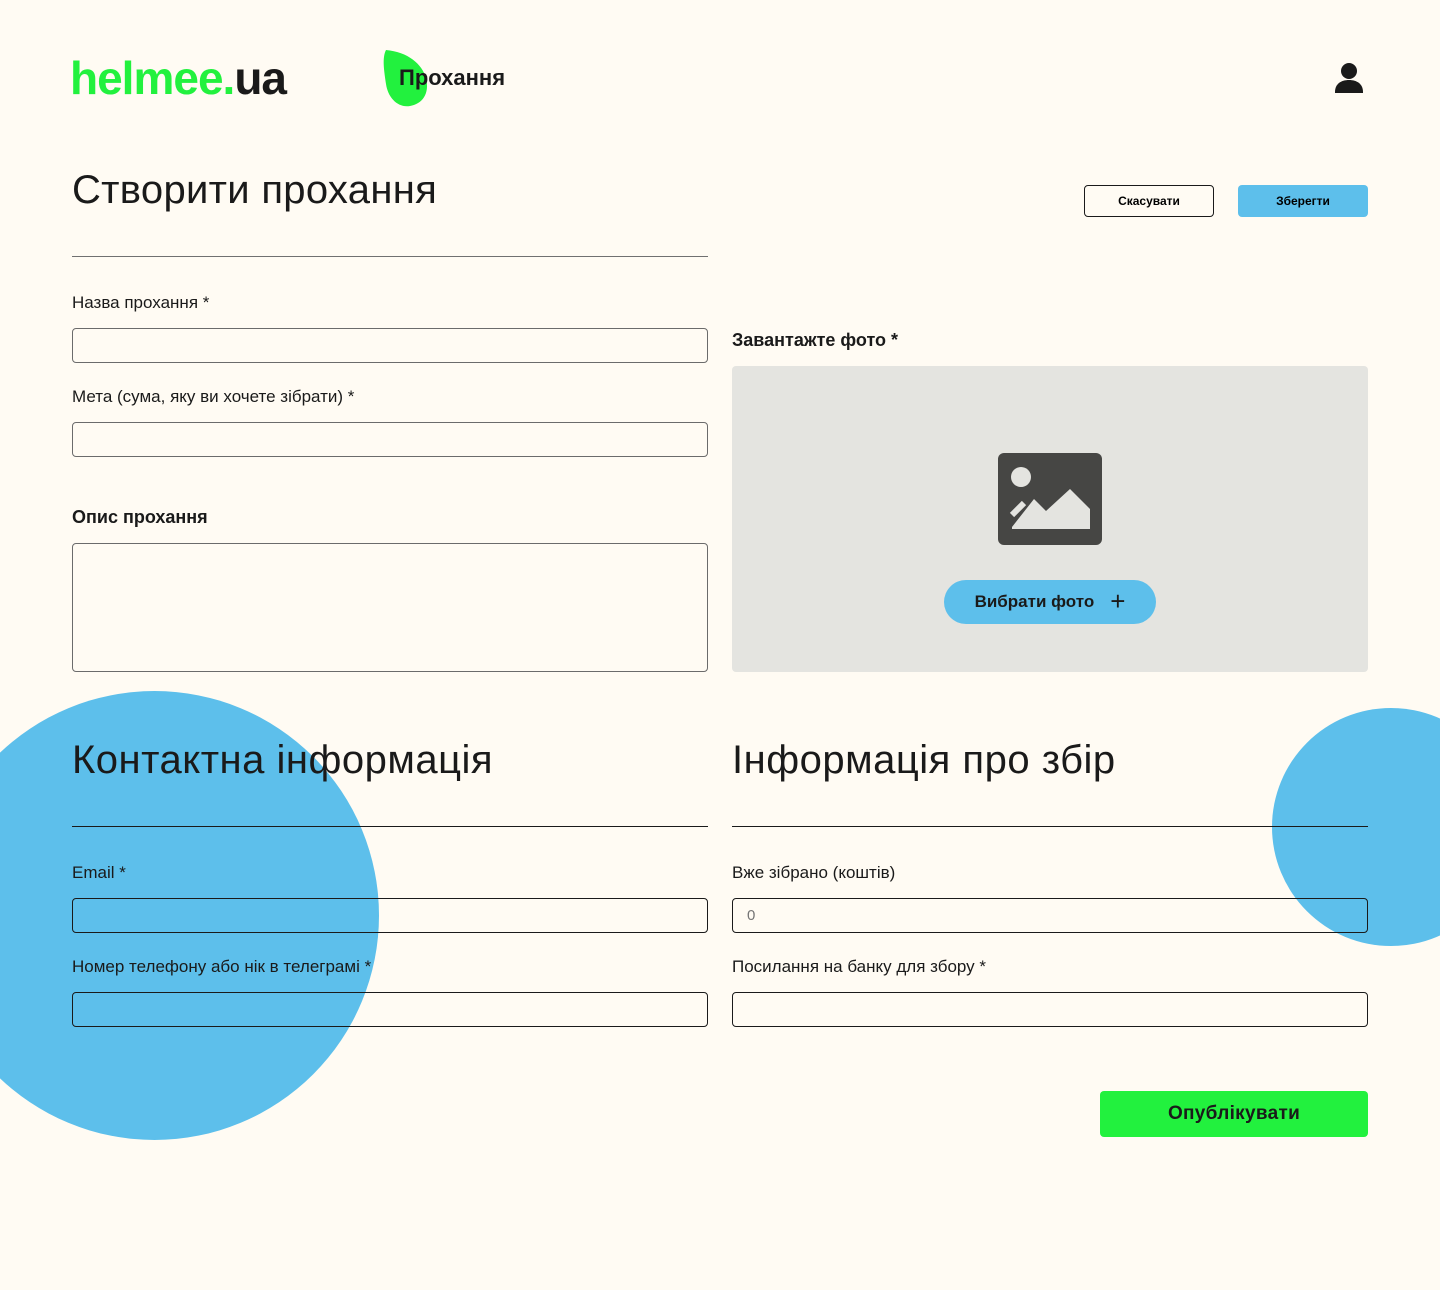 The width and height of the screenshot is (1440, 1290). Describe the element at coordinates (152, 78) in the screenshot. I see `logo-brand: helmee.` at that location.